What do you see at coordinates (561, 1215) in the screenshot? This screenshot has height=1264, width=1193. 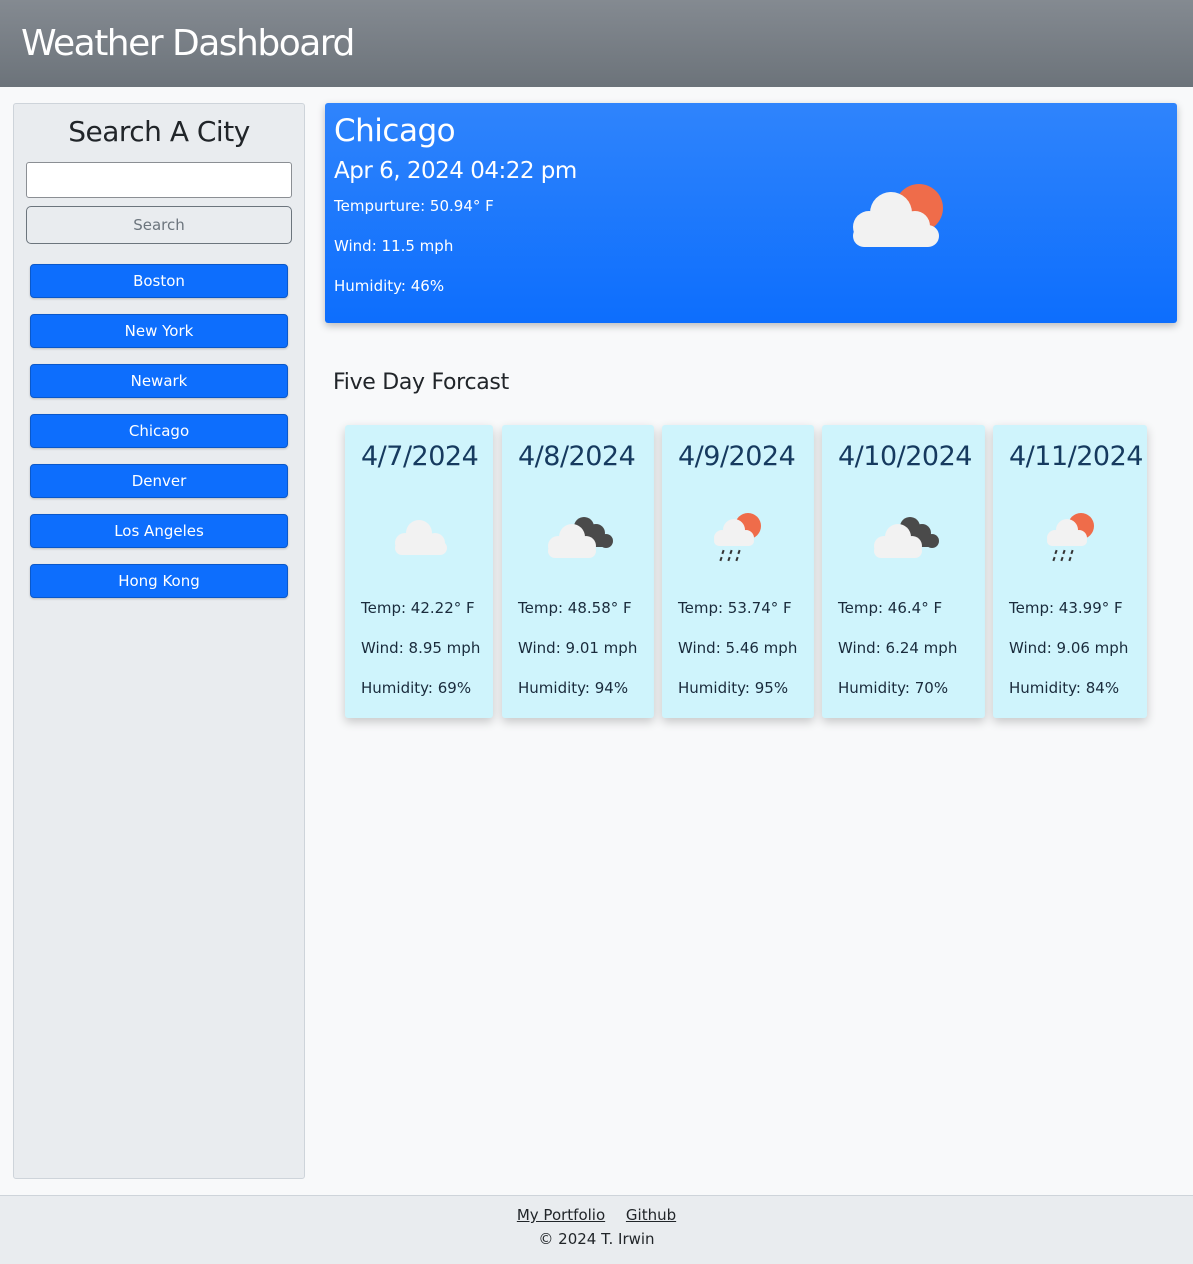 I see `portfolio-link: My Portfolio` at bounding box center [561, 1215].